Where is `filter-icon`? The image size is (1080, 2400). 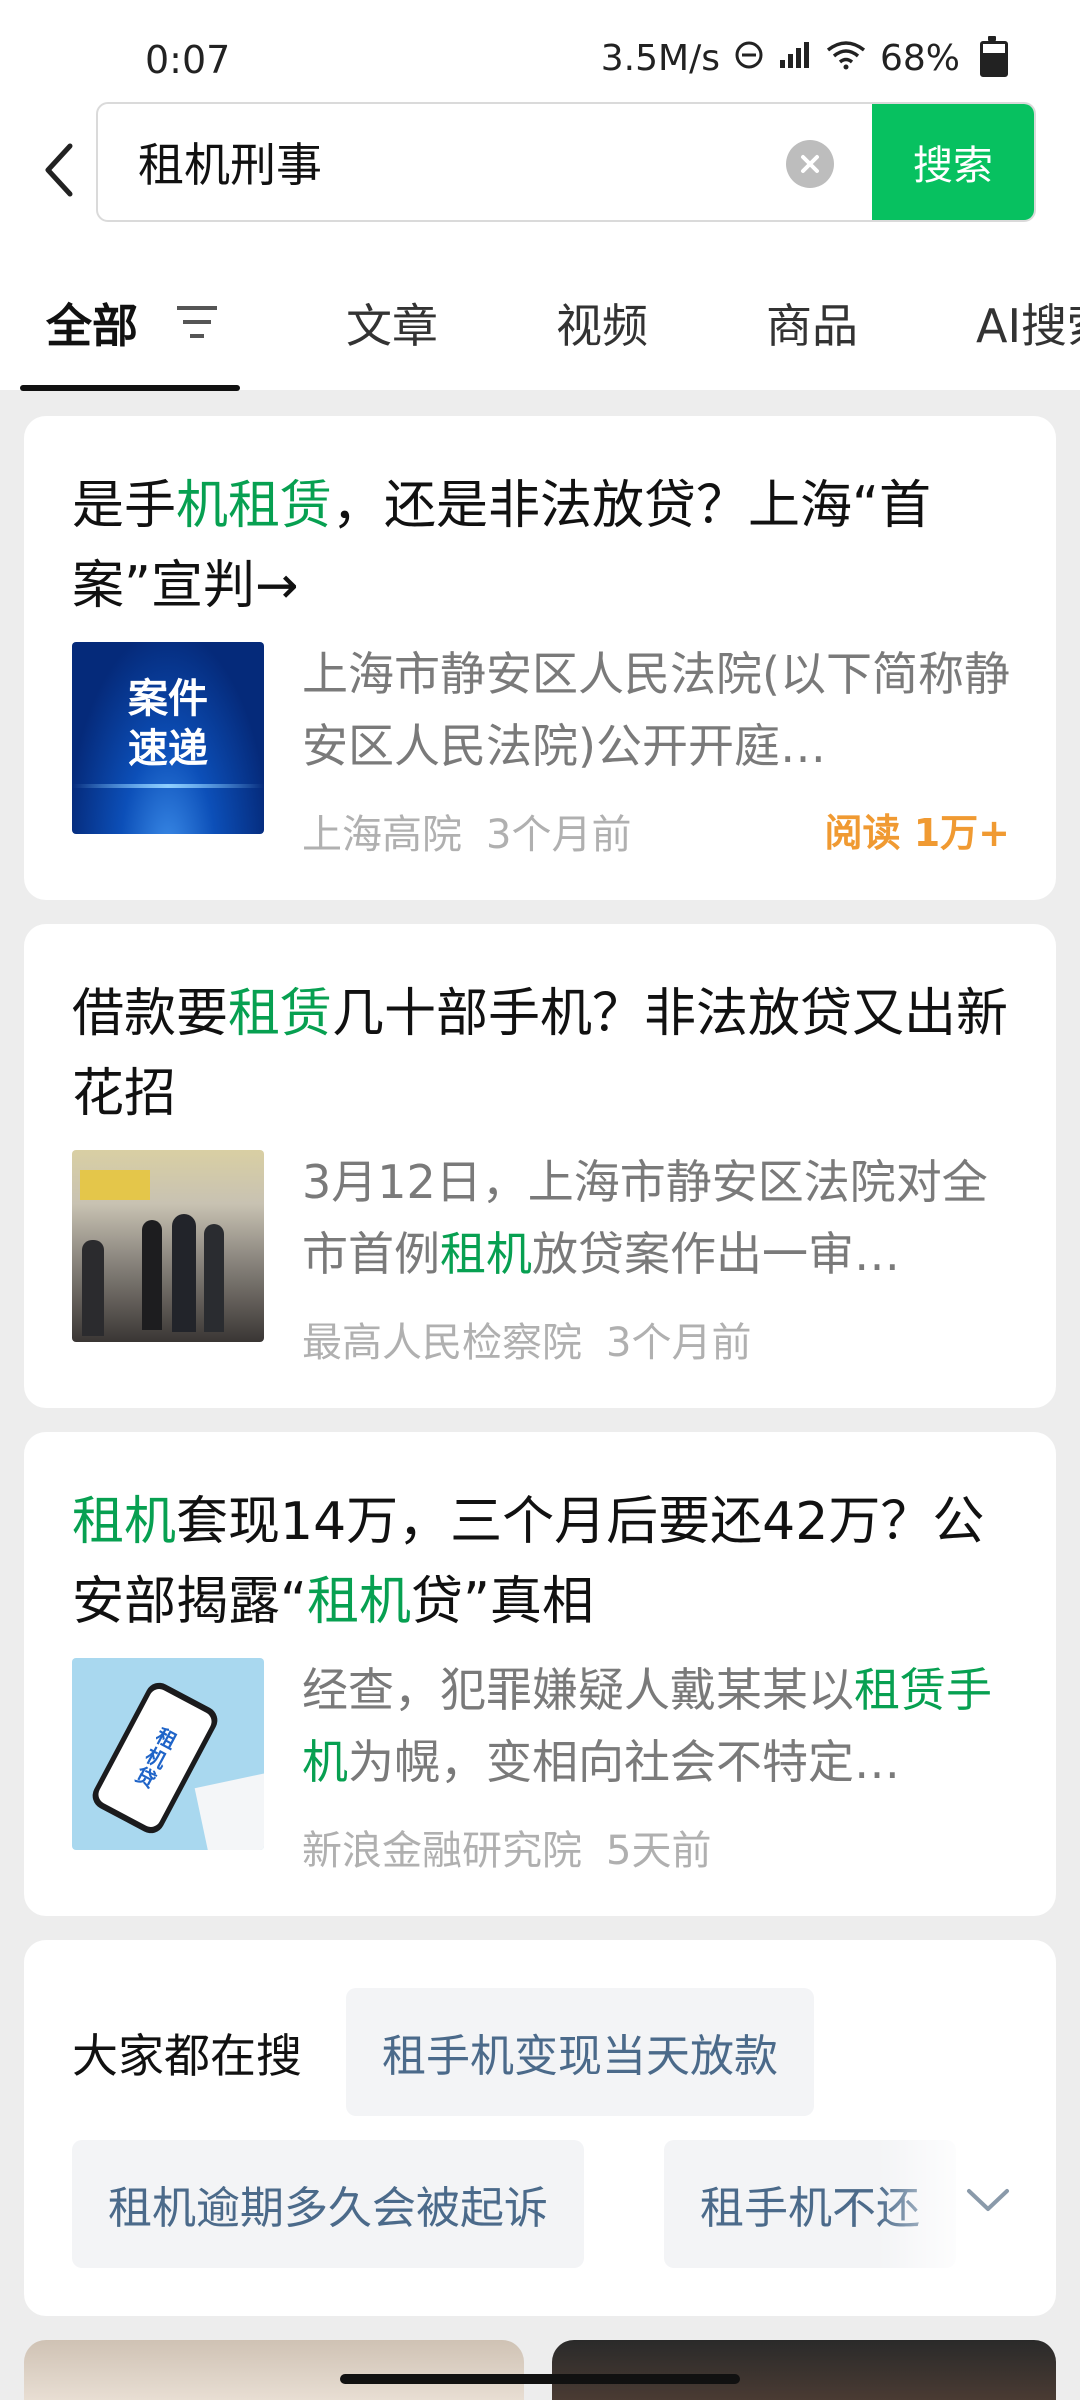
filter-icon is located at coordinates (197, 322).